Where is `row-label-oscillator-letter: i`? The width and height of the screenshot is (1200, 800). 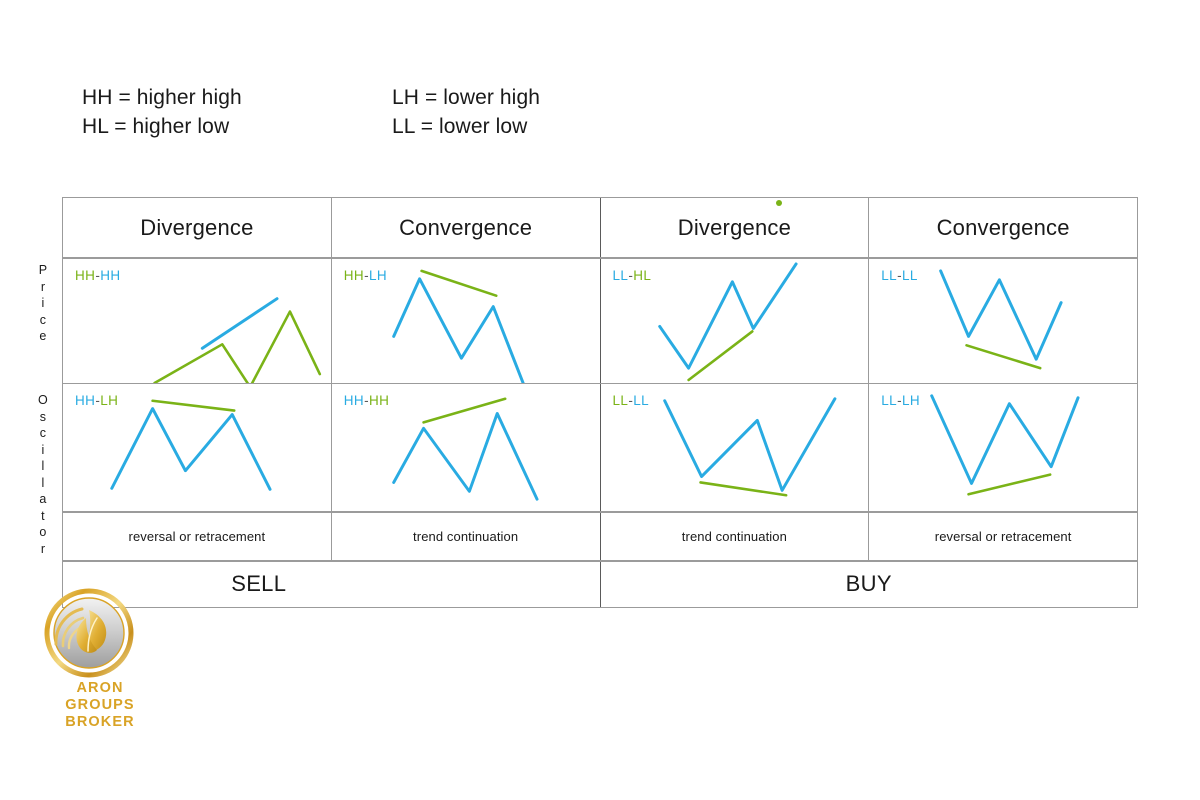
row-label-oscillator-letter: i is located at coordinates (43, 449).